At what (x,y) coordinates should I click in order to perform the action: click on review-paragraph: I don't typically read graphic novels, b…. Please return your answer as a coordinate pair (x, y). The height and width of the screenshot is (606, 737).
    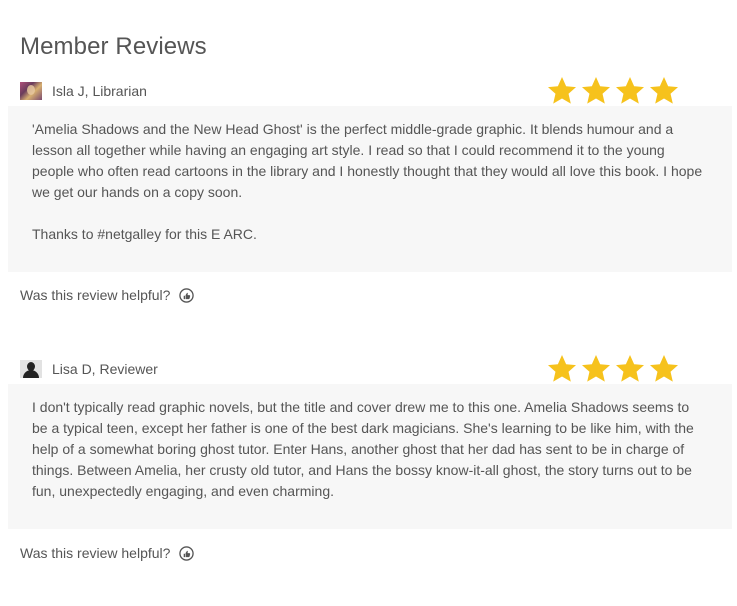
    Looking at the image, I should click on (363, 449).